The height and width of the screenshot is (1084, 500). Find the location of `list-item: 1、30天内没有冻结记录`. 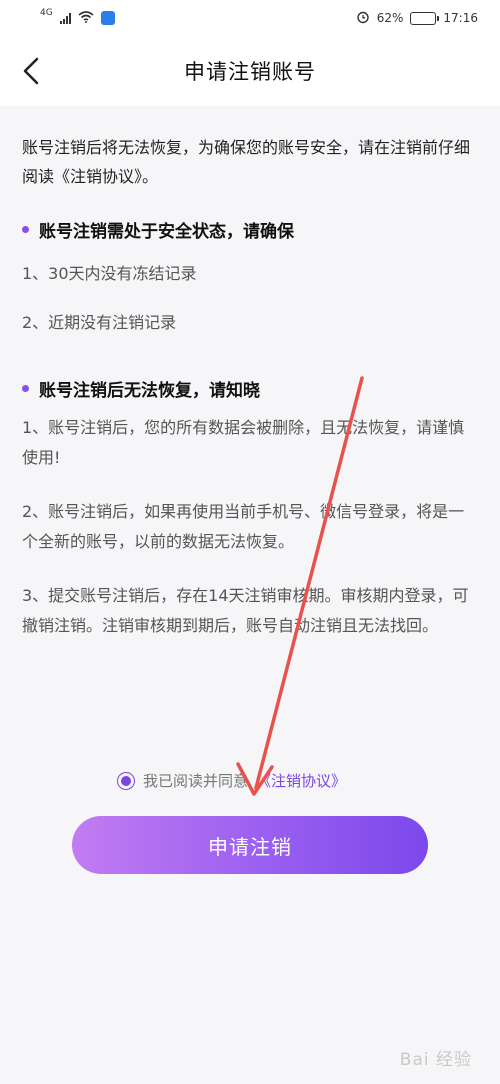

list-item: 1、30天内没有冻结记录 is located at coordinates (109, 273).